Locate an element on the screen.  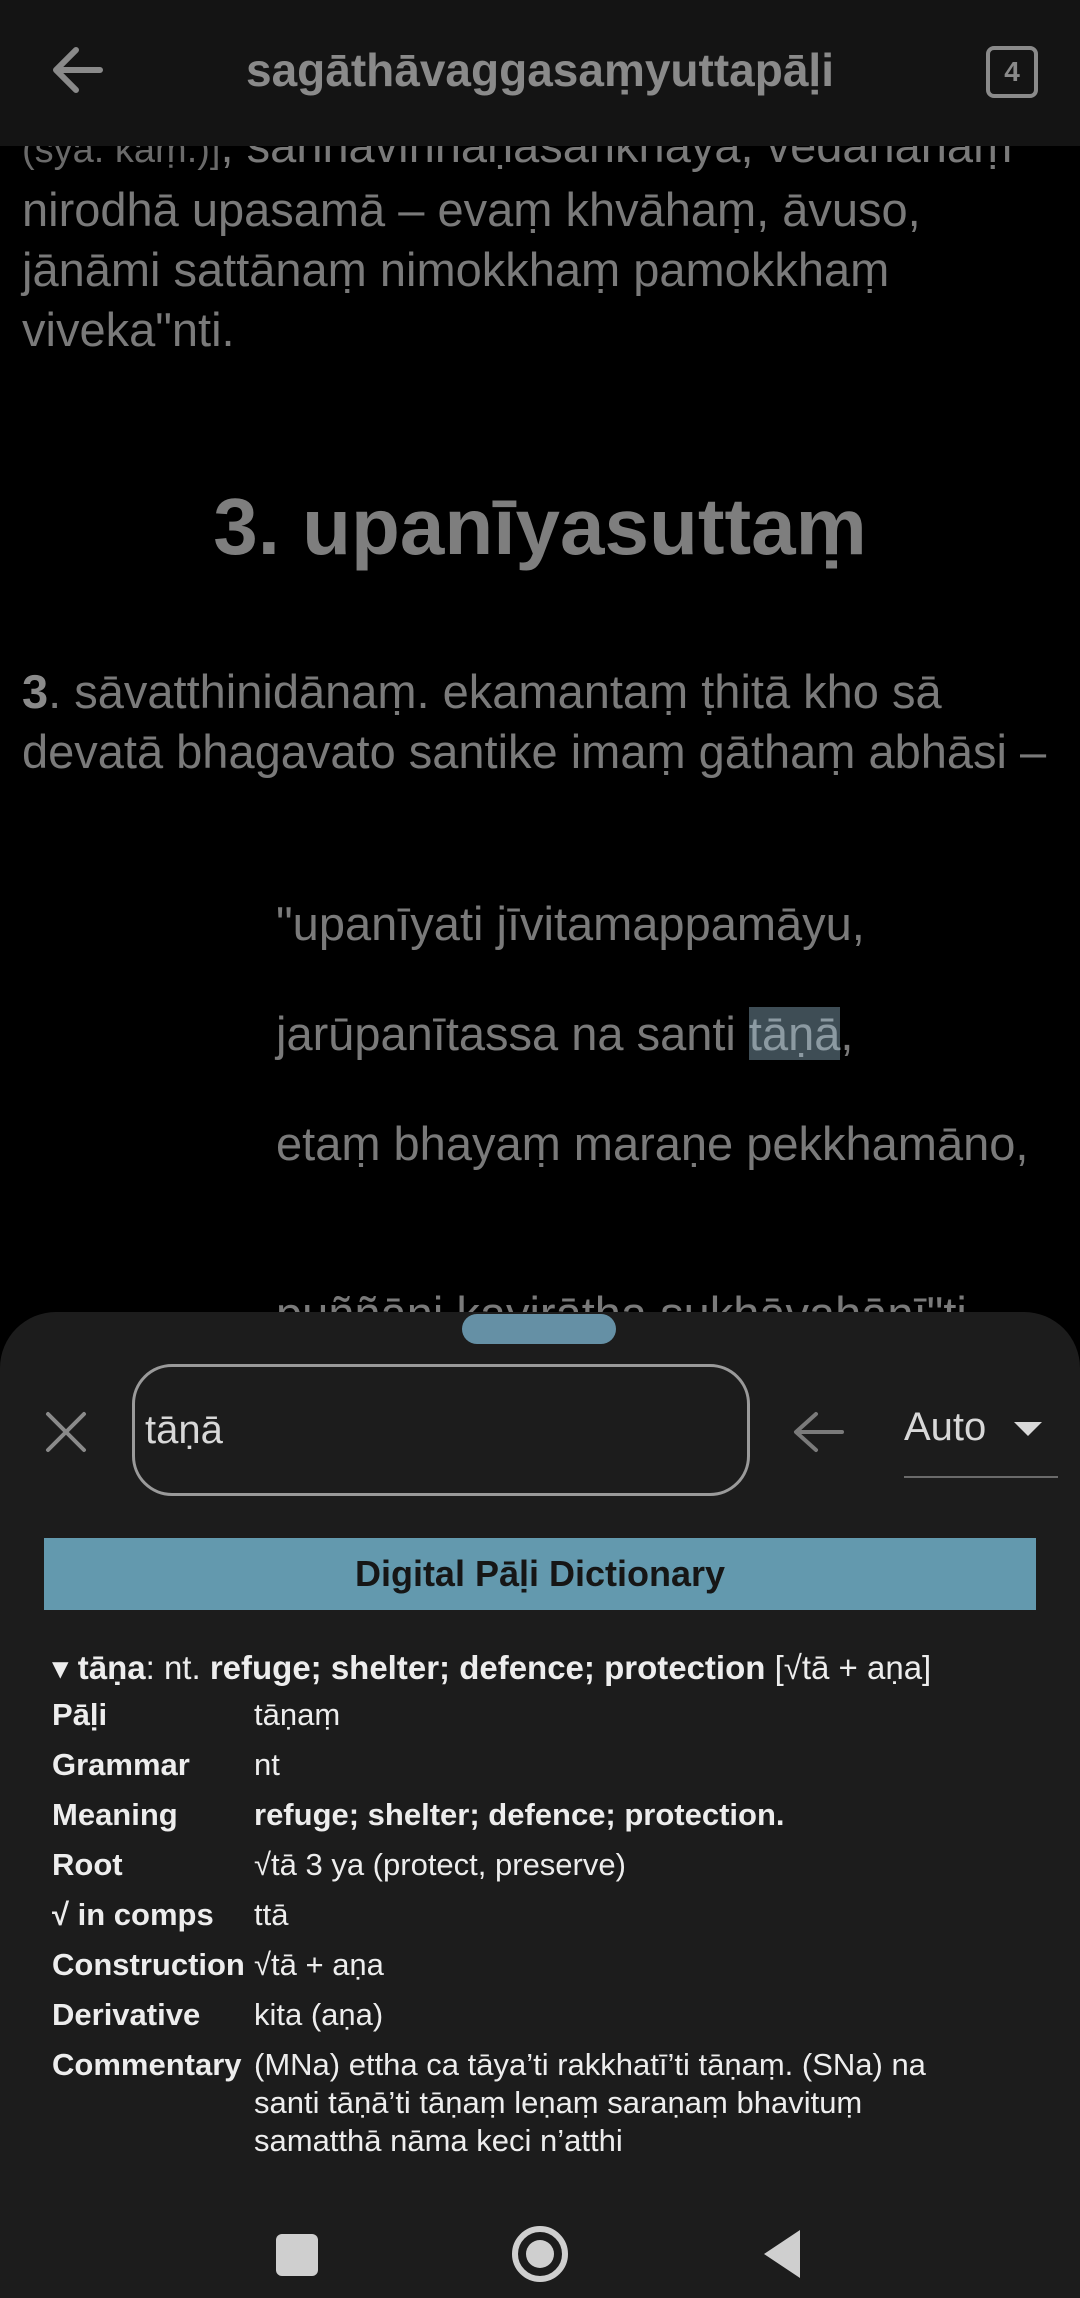
verse-text: jarūpanītassa na santi is located at coordinates (512, 1033).